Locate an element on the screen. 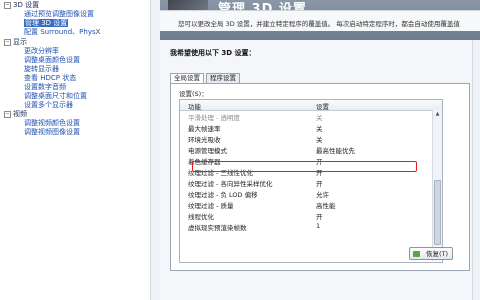  tree-category-label: 视频 is located at coordinates (20, 114).